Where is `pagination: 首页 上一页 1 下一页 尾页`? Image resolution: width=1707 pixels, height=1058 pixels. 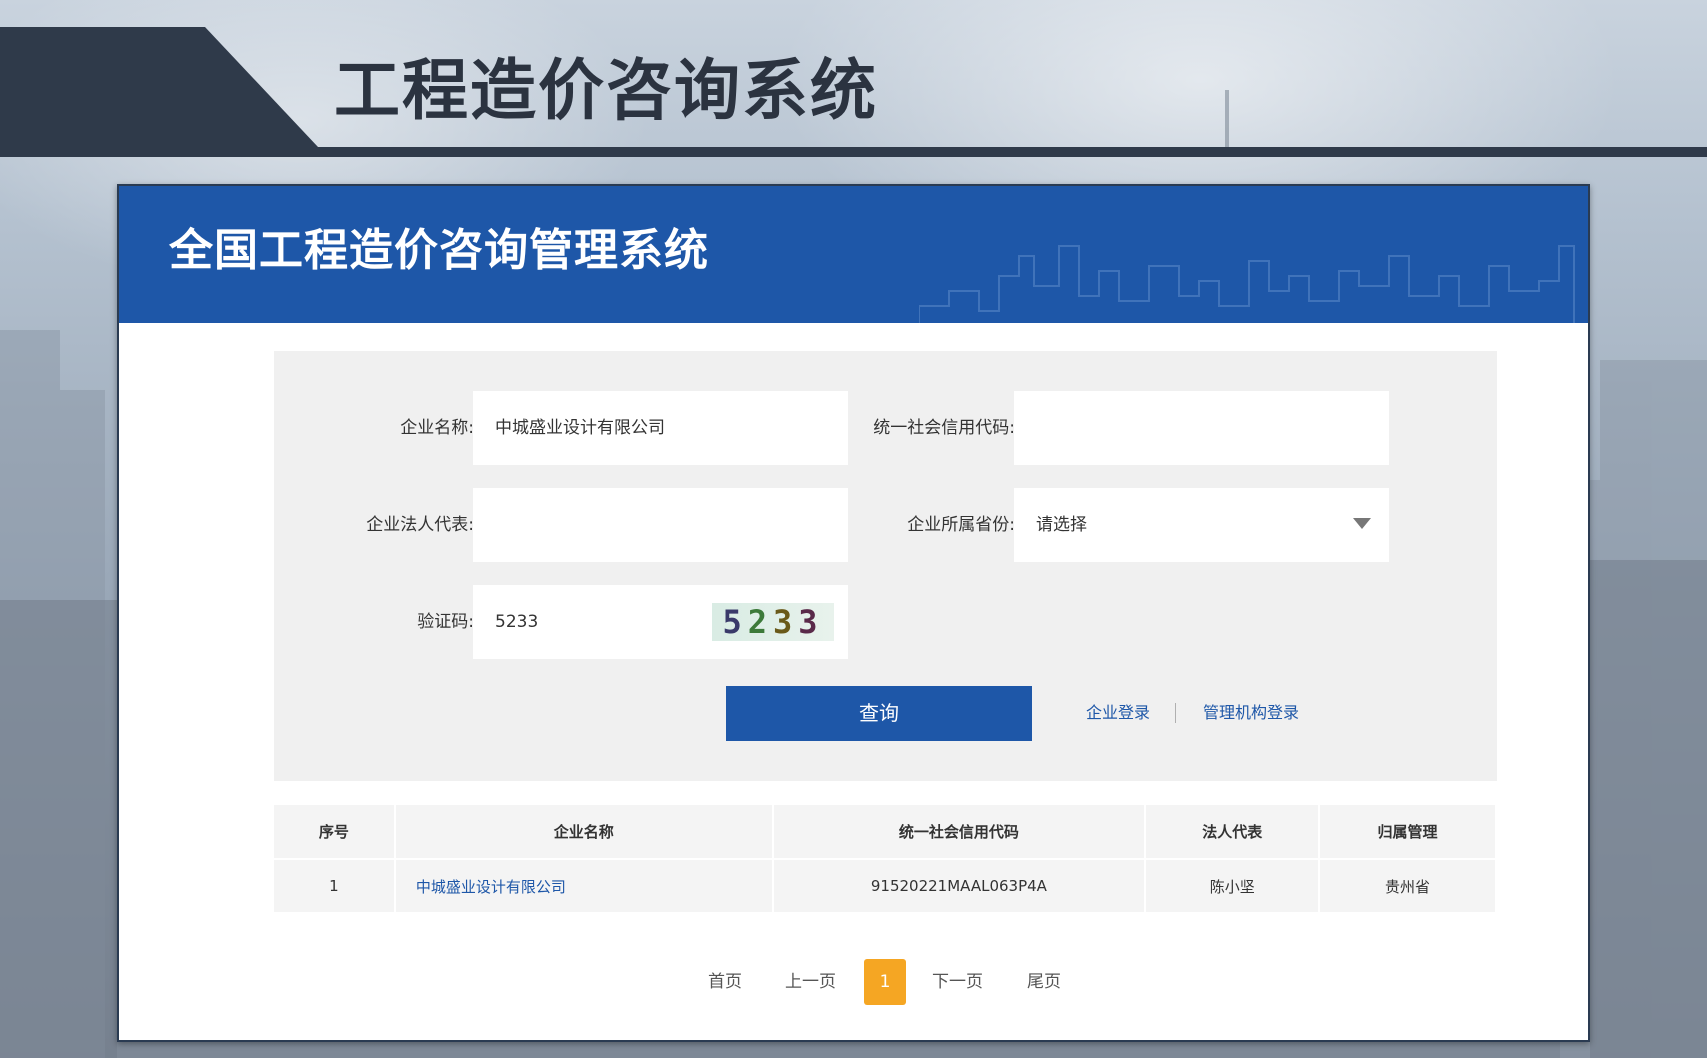 pagination: 首页 上一页 1 下一页 尾页 is located at coordinates (853, 982).